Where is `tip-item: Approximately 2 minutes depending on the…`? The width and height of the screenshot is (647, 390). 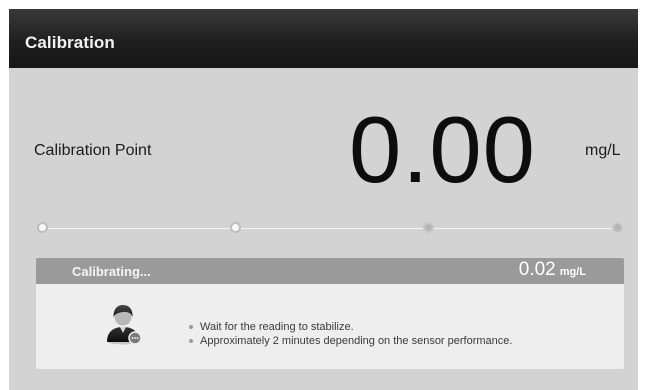 tip-item: Approximately 2 minutes depending on the… is located at coordinates (349, 341).